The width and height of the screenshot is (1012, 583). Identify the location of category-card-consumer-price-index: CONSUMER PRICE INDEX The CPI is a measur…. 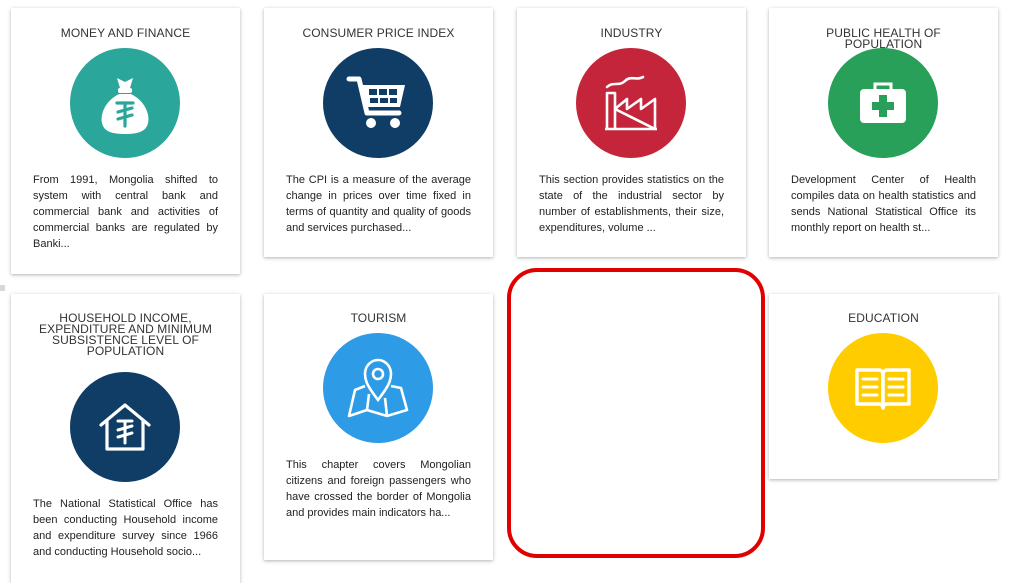
(378, 132).